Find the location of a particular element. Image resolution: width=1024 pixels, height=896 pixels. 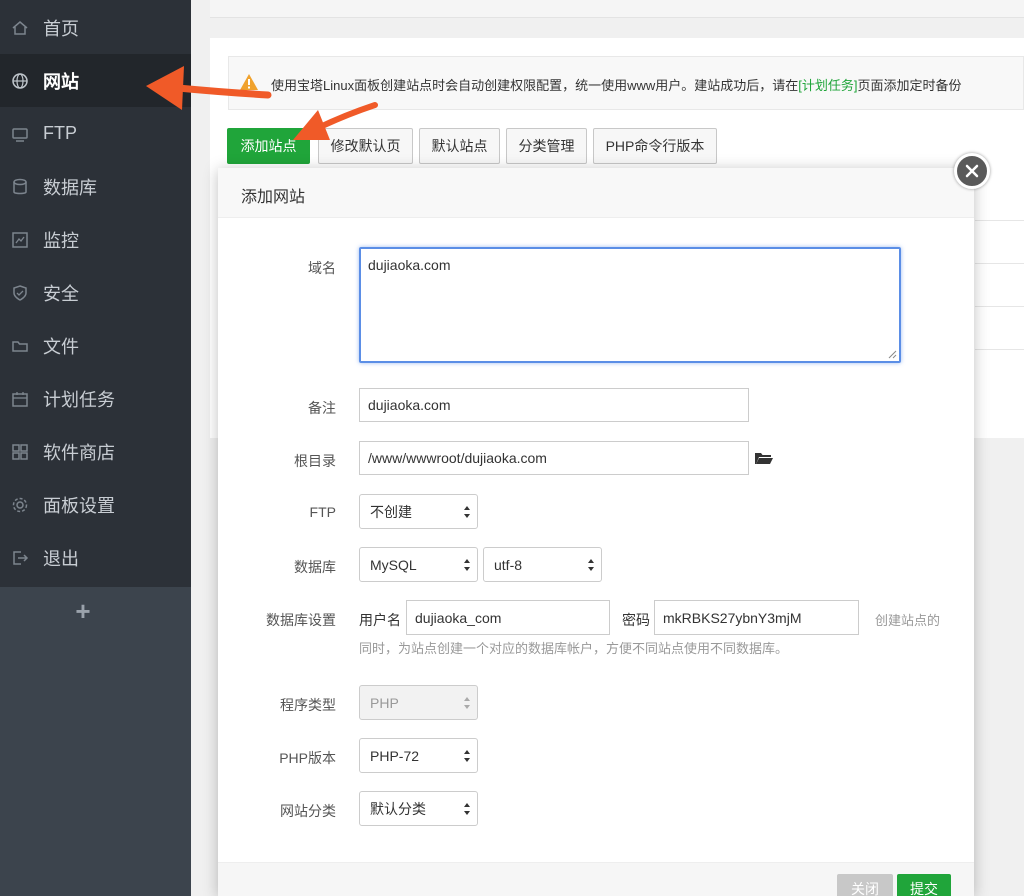

close-button: 关闭 is located at coordinates (865, 885).